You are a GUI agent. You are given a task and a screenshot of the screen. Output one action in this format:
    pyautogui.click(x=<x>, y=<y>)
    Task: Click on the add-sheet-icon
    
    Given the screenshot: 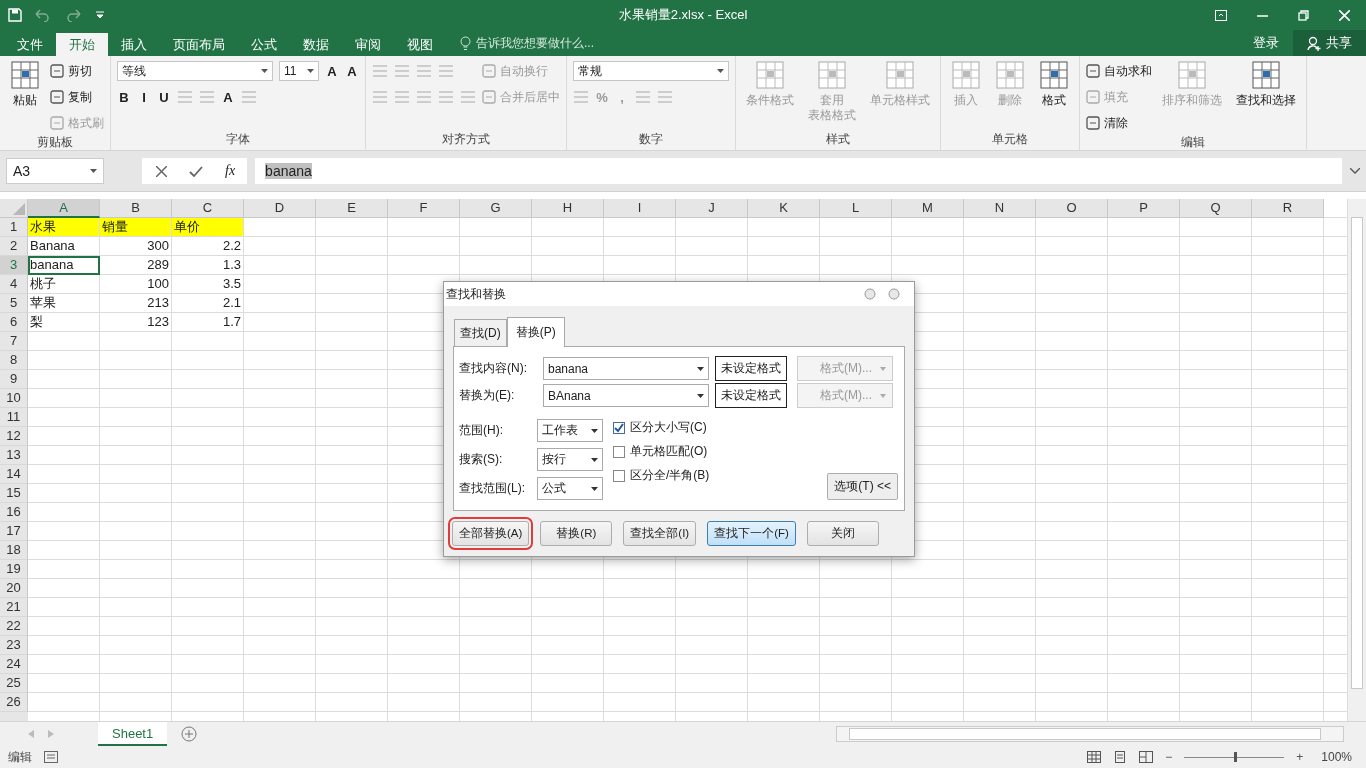 What is the action you would take?
    pyautogui.click(x=189, y=734)
    